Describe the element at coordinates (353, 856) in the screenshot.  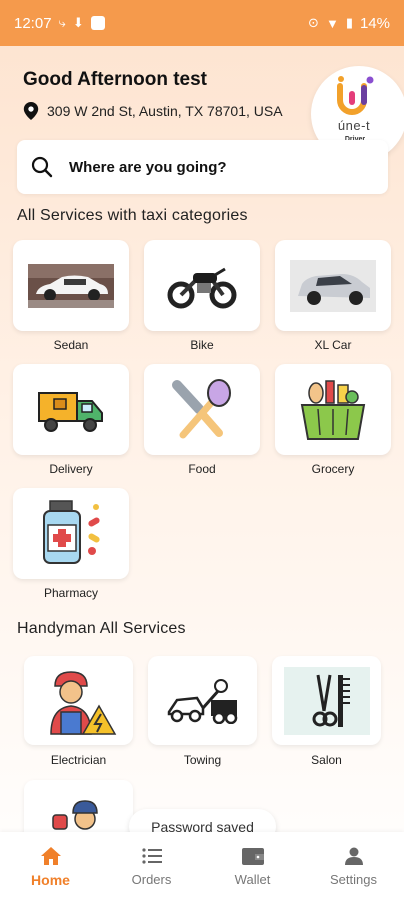
I see `person-icon` at that location.